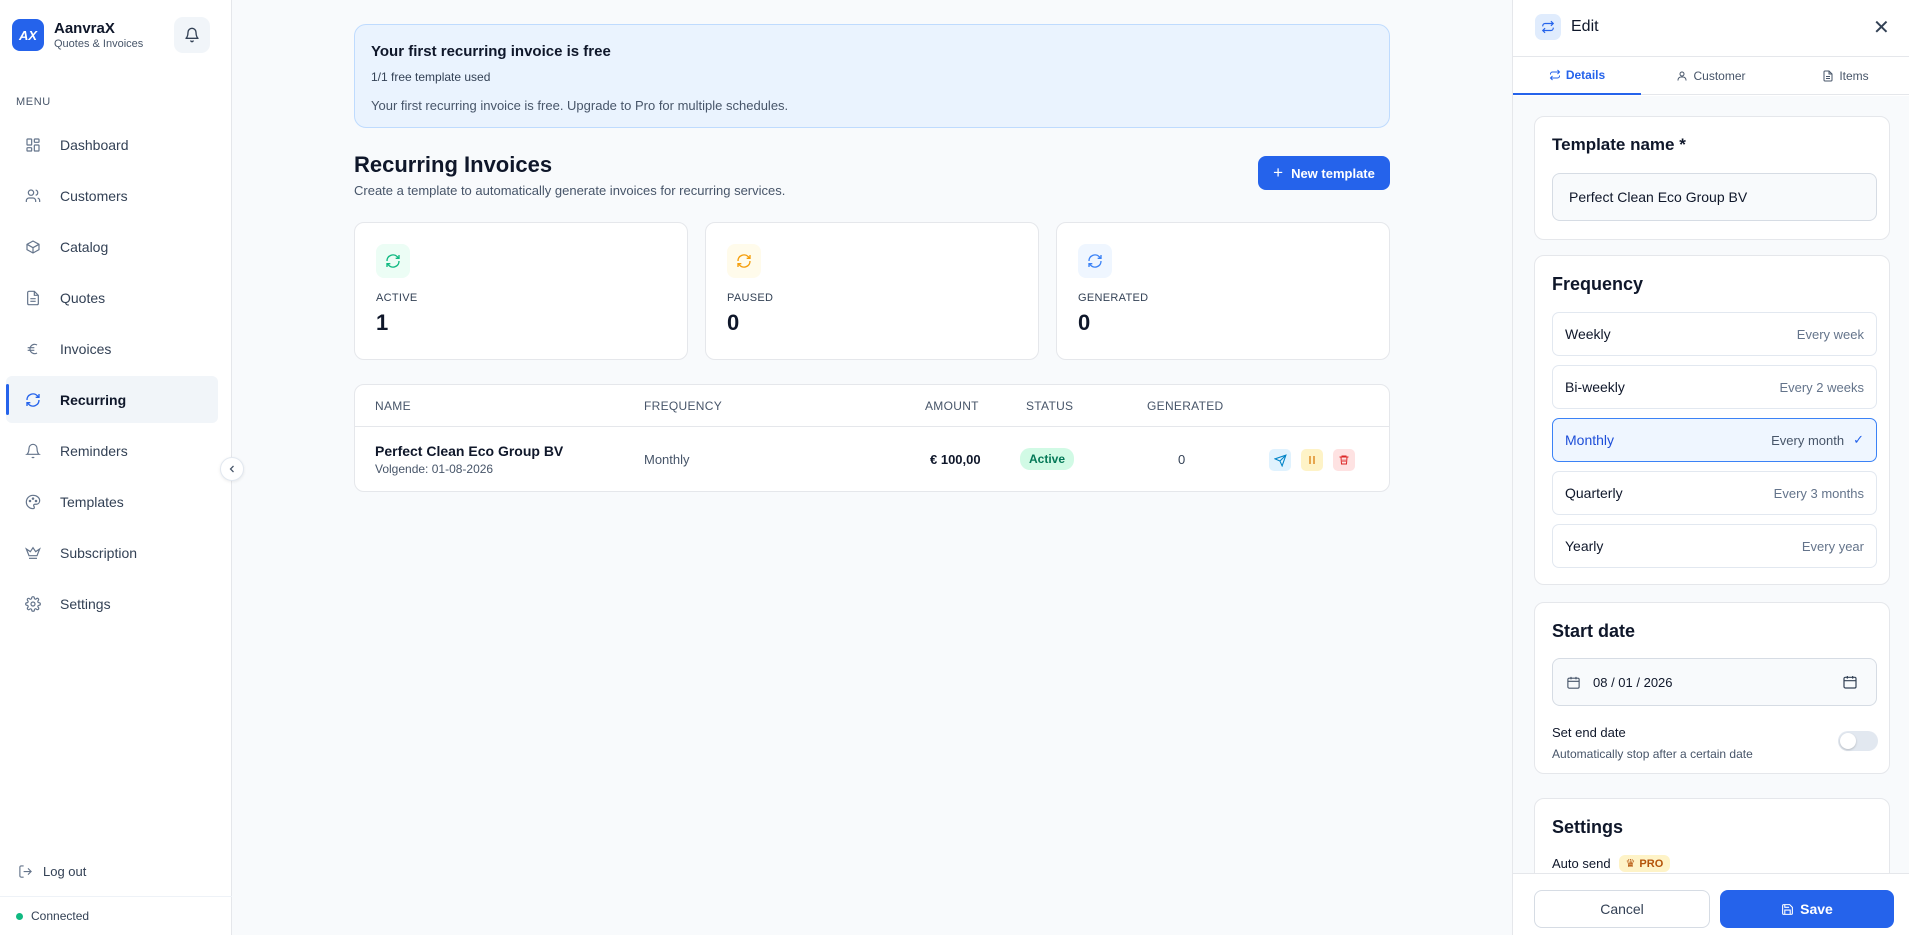  I want to click on tab-label: Customer, so click(1719, 76).